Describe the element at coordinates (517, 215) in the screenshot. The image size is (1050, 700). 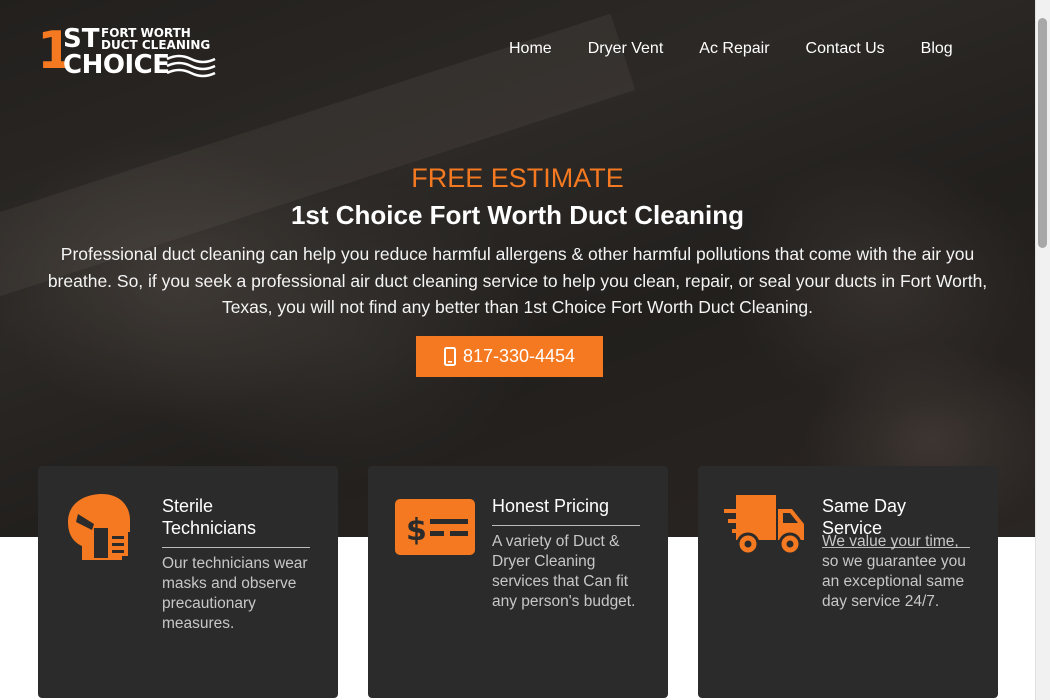
I see `hero-title: 1st Choice Fort Worth Duct Cleaning` at that location.